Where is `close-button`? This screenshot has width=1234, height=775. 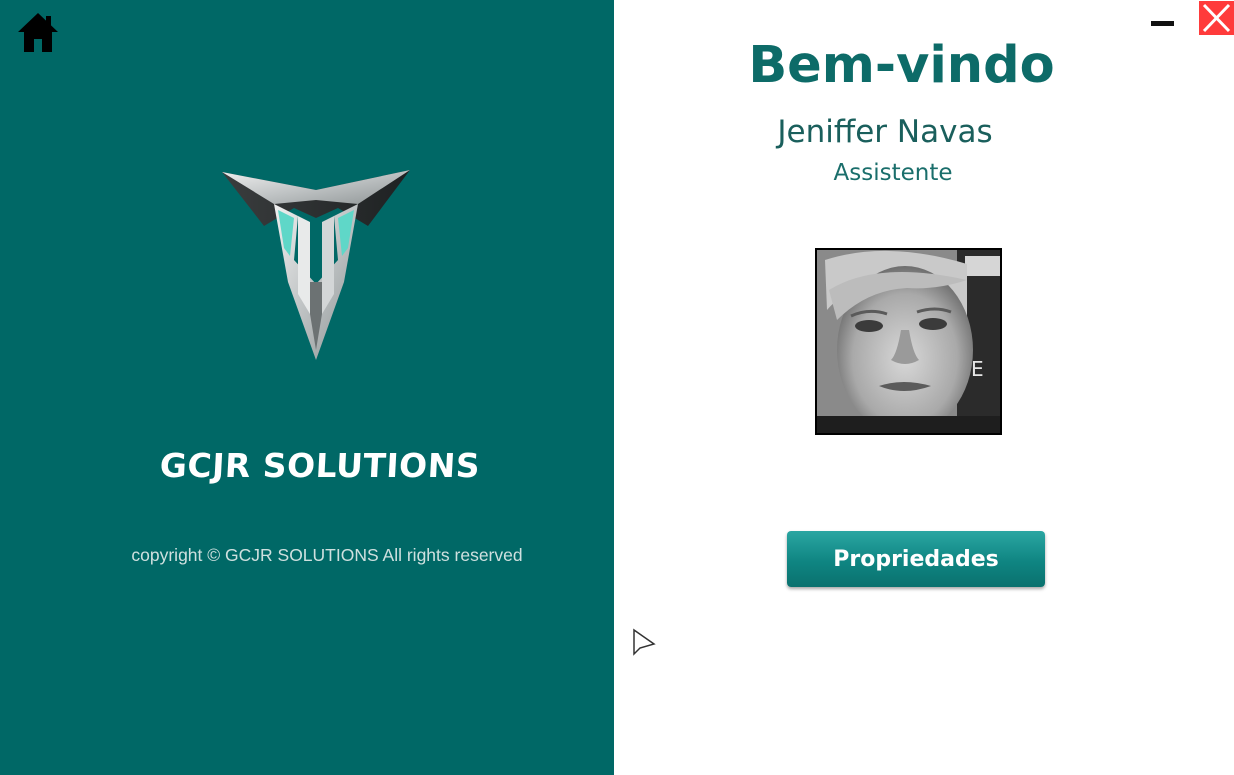
close-button is located at coordinates (1216, 18).